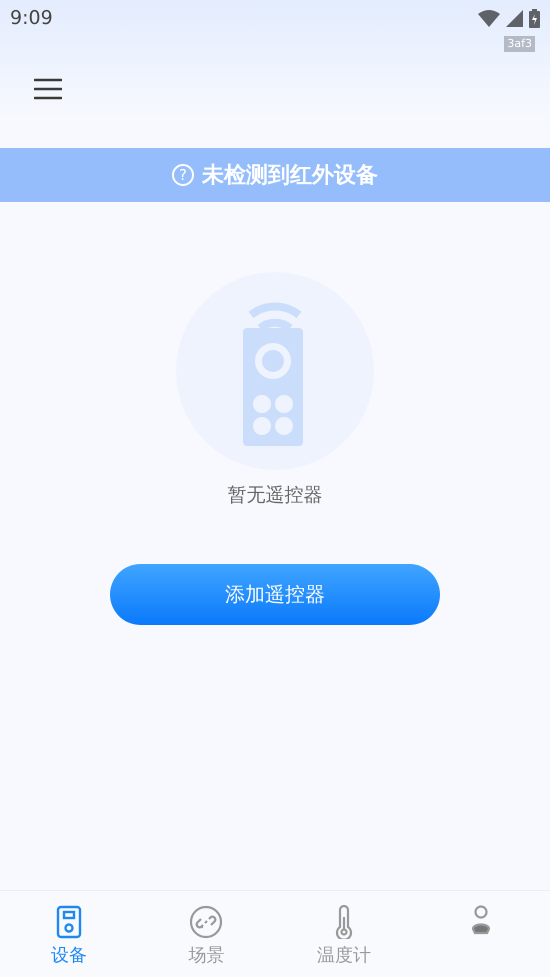 This screenshot has width=550, height=977. Describe the element at coordinates (519, 44) in the screenshot. I see `debug-badge: 3af3` at that location.